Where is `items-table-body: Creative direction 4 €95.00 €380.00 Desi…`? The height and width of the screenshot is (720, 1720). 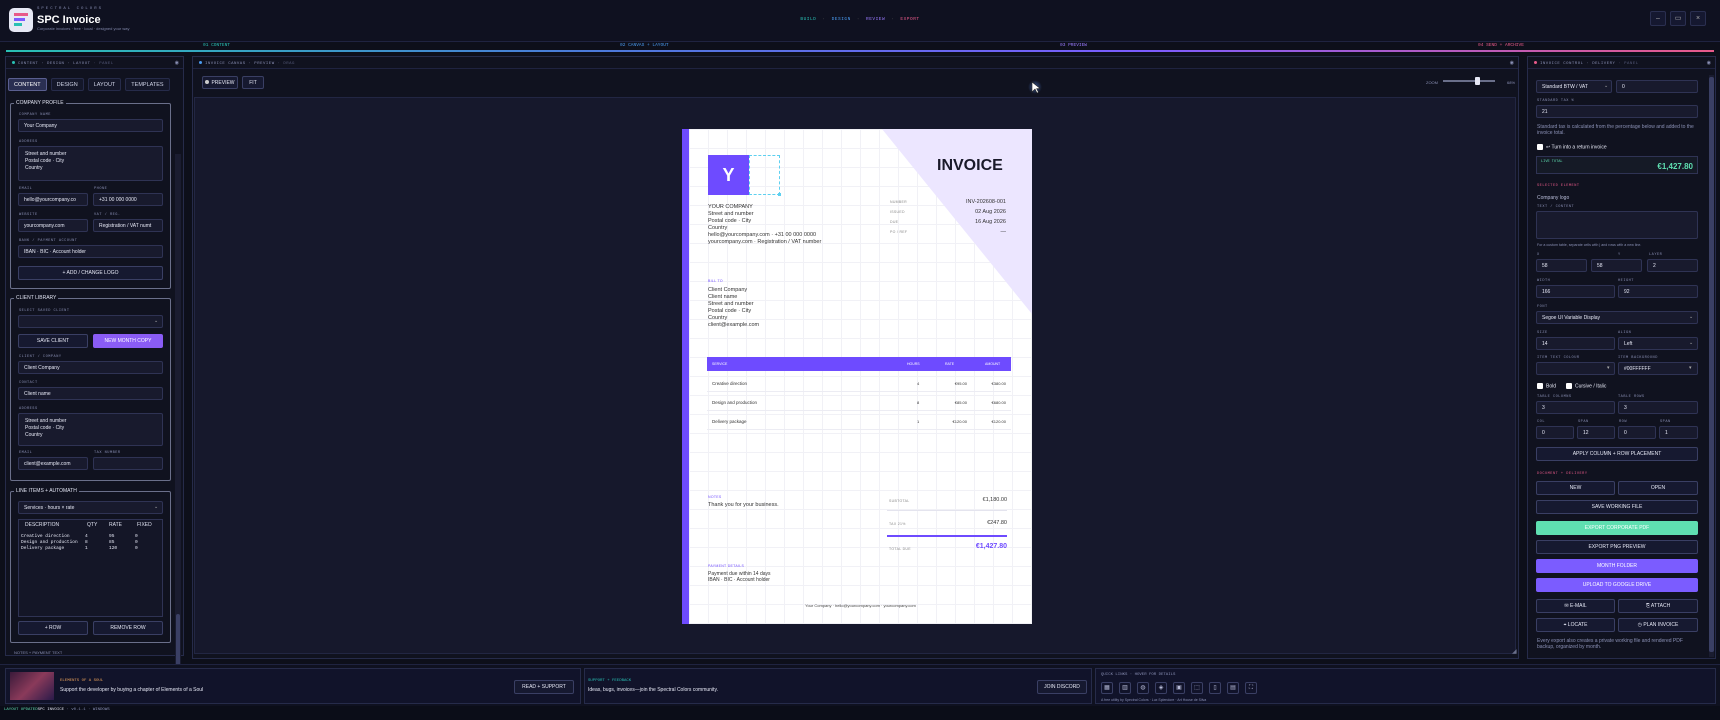 items-table-body: Creative direction 4 €95.00 €380.00 Desi… is located at coordinates (859, 400).